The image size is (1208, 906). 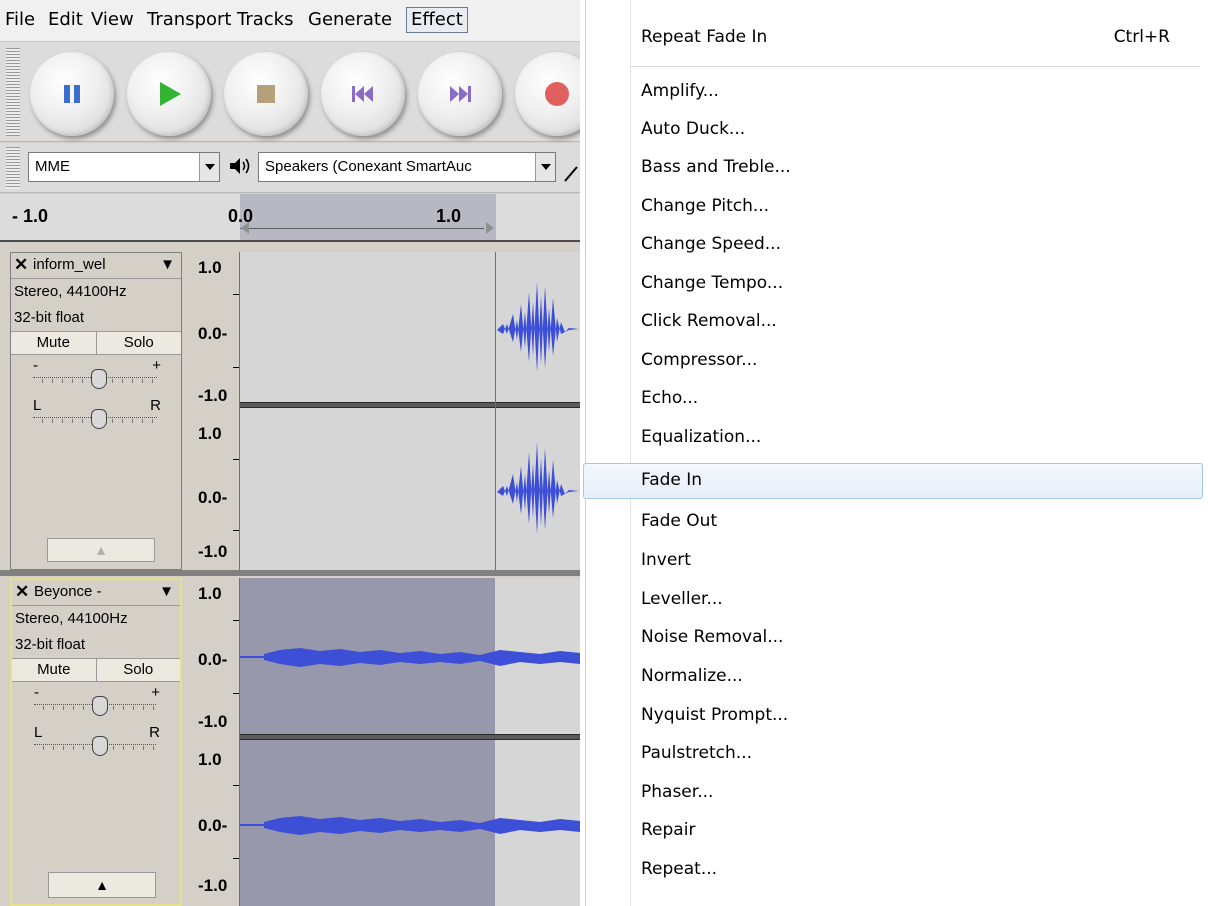 I want to click on play-button, so click(x=169, y=94).